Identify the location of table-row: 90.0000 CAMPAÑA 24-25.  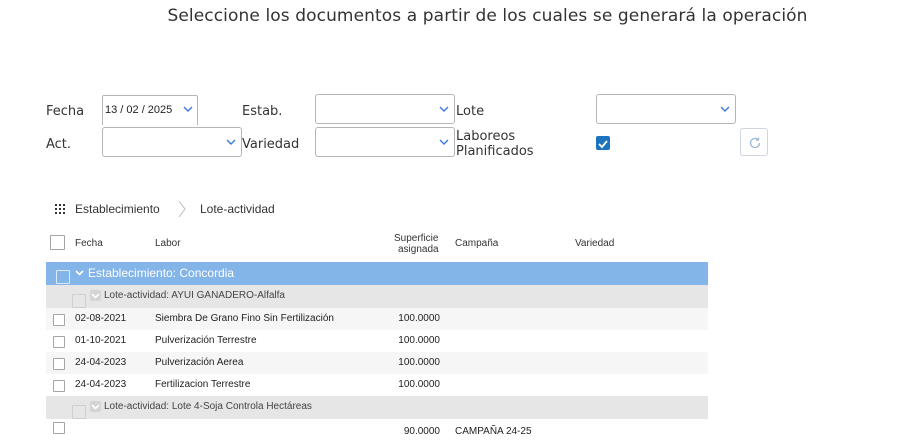
(377, 430).